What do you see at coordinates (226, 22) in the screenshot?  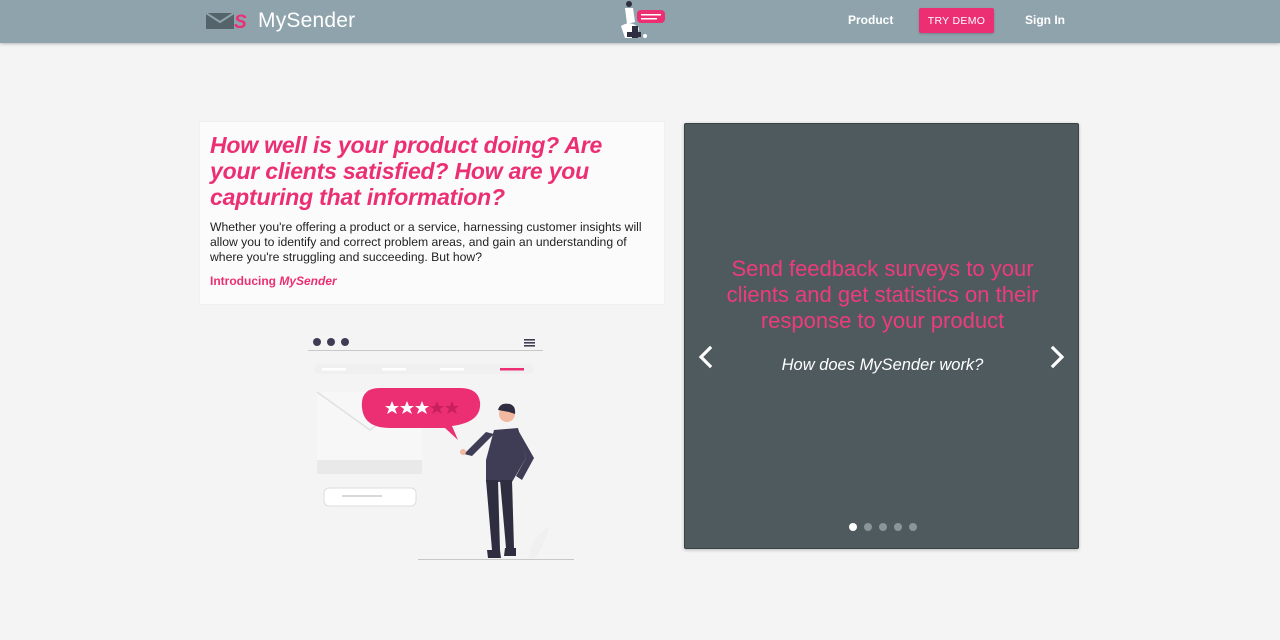 I see `mail-logo-icon: S` at bounding box center [226, 22].